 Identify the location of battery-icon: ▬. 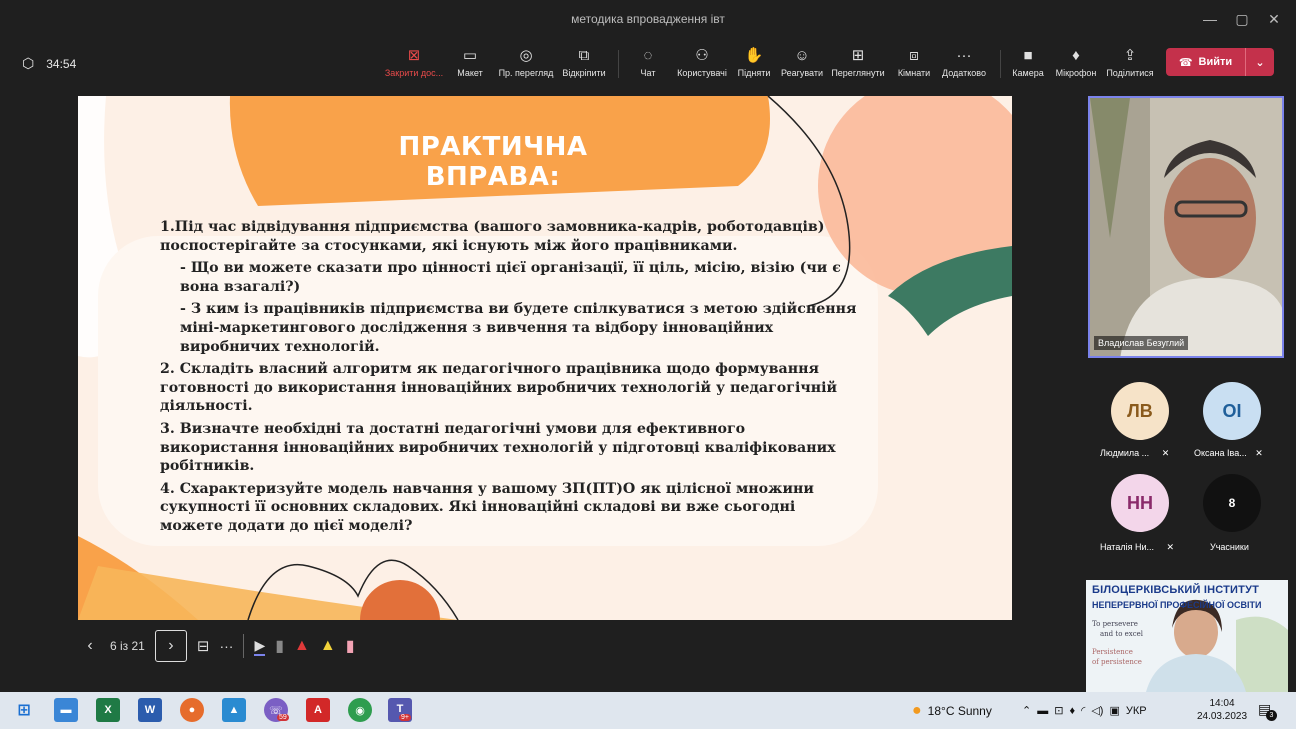
(1042, 711).